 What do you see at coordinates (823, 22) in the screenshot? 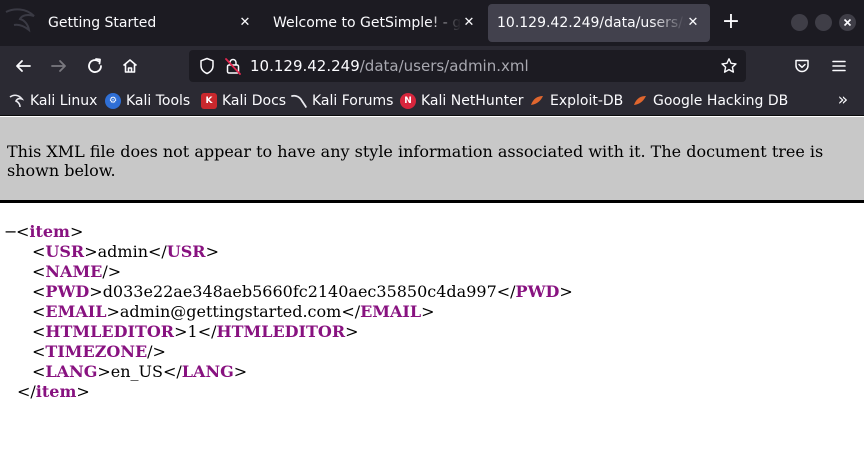
I see `maximize-button` at bounding box center [823, 22].